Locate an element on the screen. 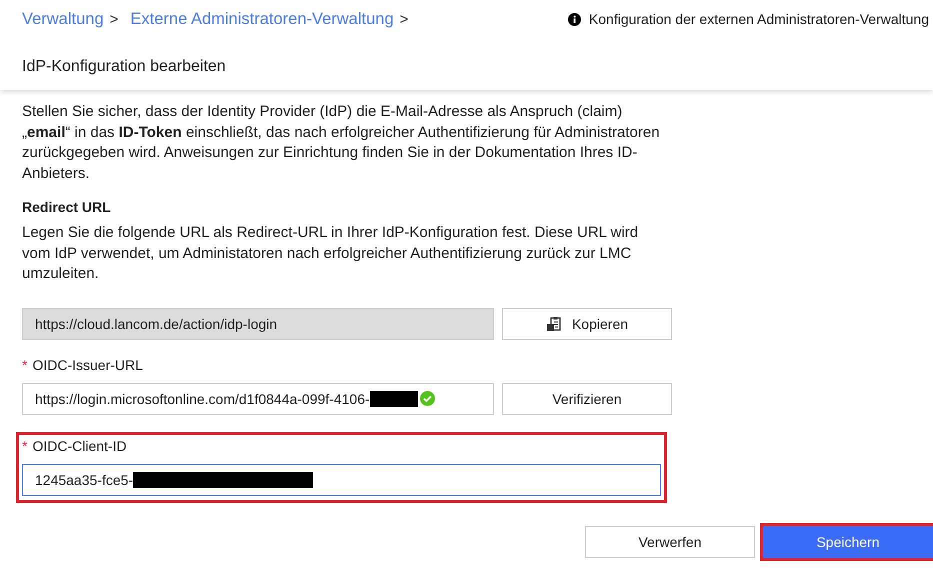 The width and height of the screenshot is (933, 584). discard-button: Verwerfen is located at coordinates (670, 542).